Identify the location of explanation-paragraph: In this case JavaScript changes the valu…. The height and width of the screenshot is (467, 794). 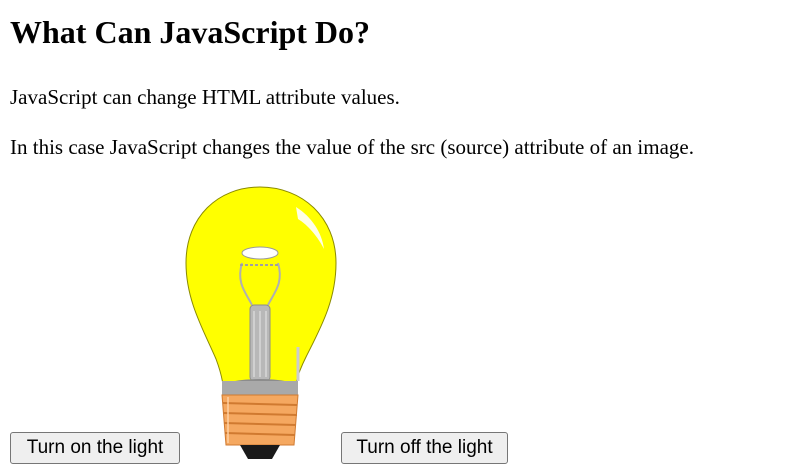
(352, 147).